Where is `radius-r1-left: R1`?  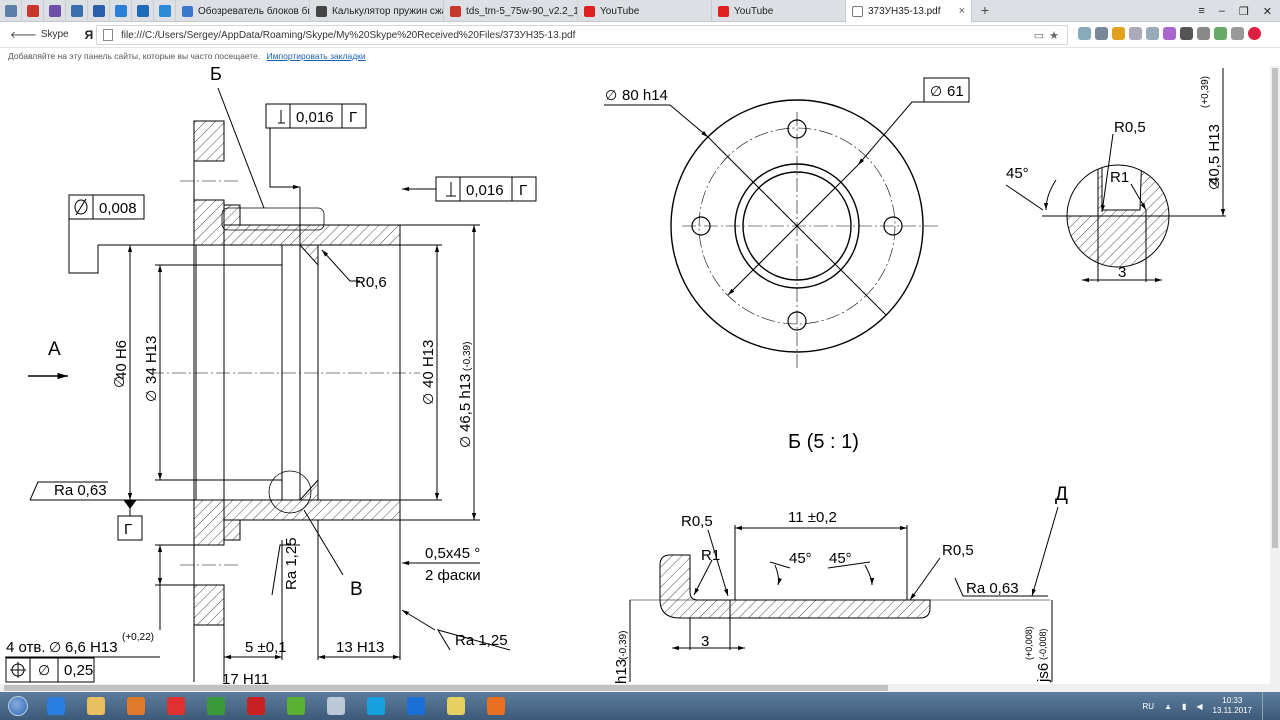 radius-r1-left: R1 is located at coordinates (710, 555).